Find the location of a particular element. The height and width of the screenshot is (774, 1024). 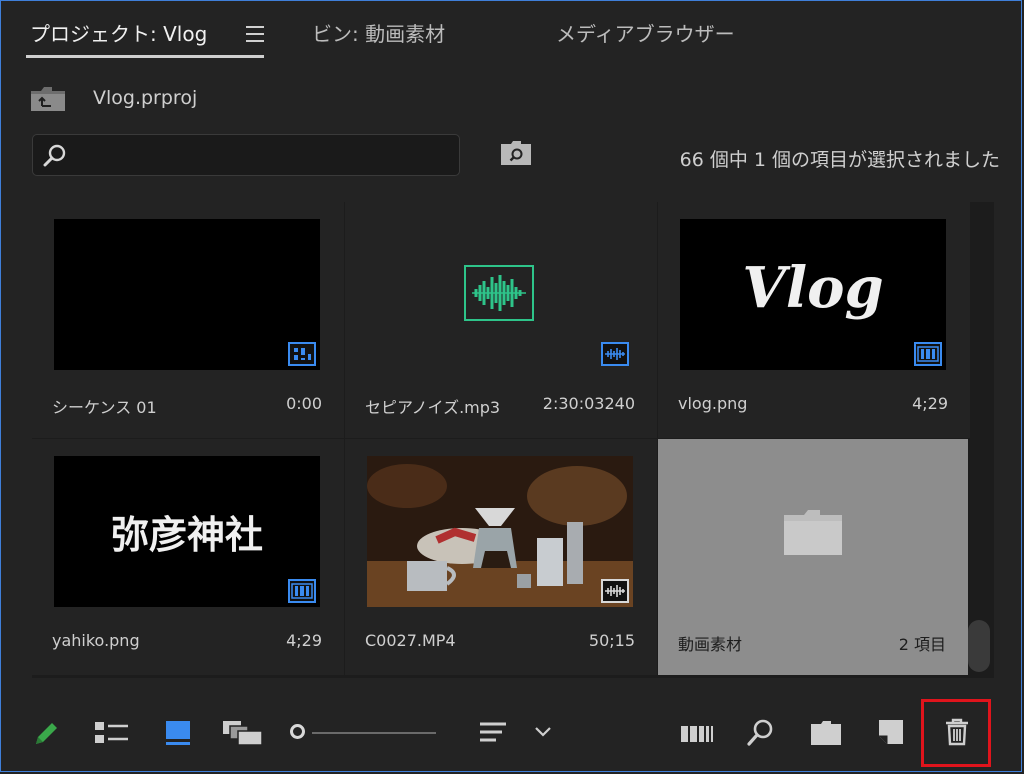

tab-project: プロジェクト: Vlog is located at coordinates (118, 32).